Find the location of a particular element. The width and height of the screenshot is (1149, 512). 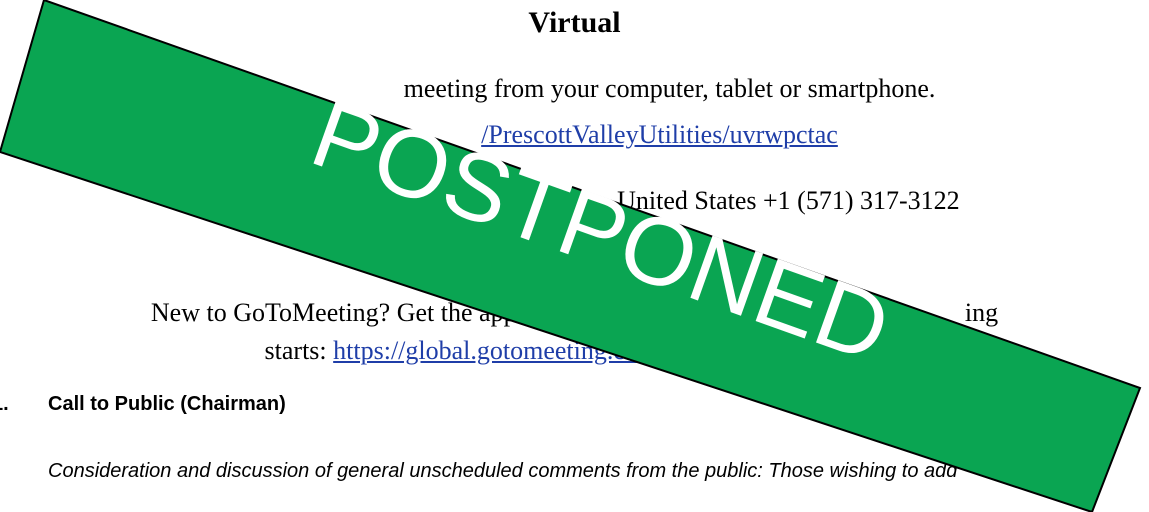

agenda-item-number: 1. is located at coordinates (4, 404).